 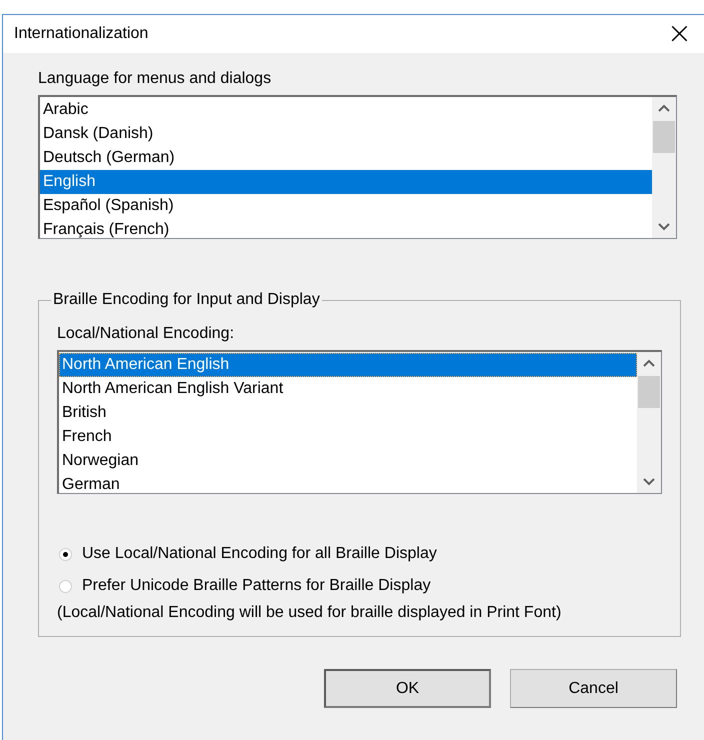 I want to click on list-item: English, so click(x=346, y=182).